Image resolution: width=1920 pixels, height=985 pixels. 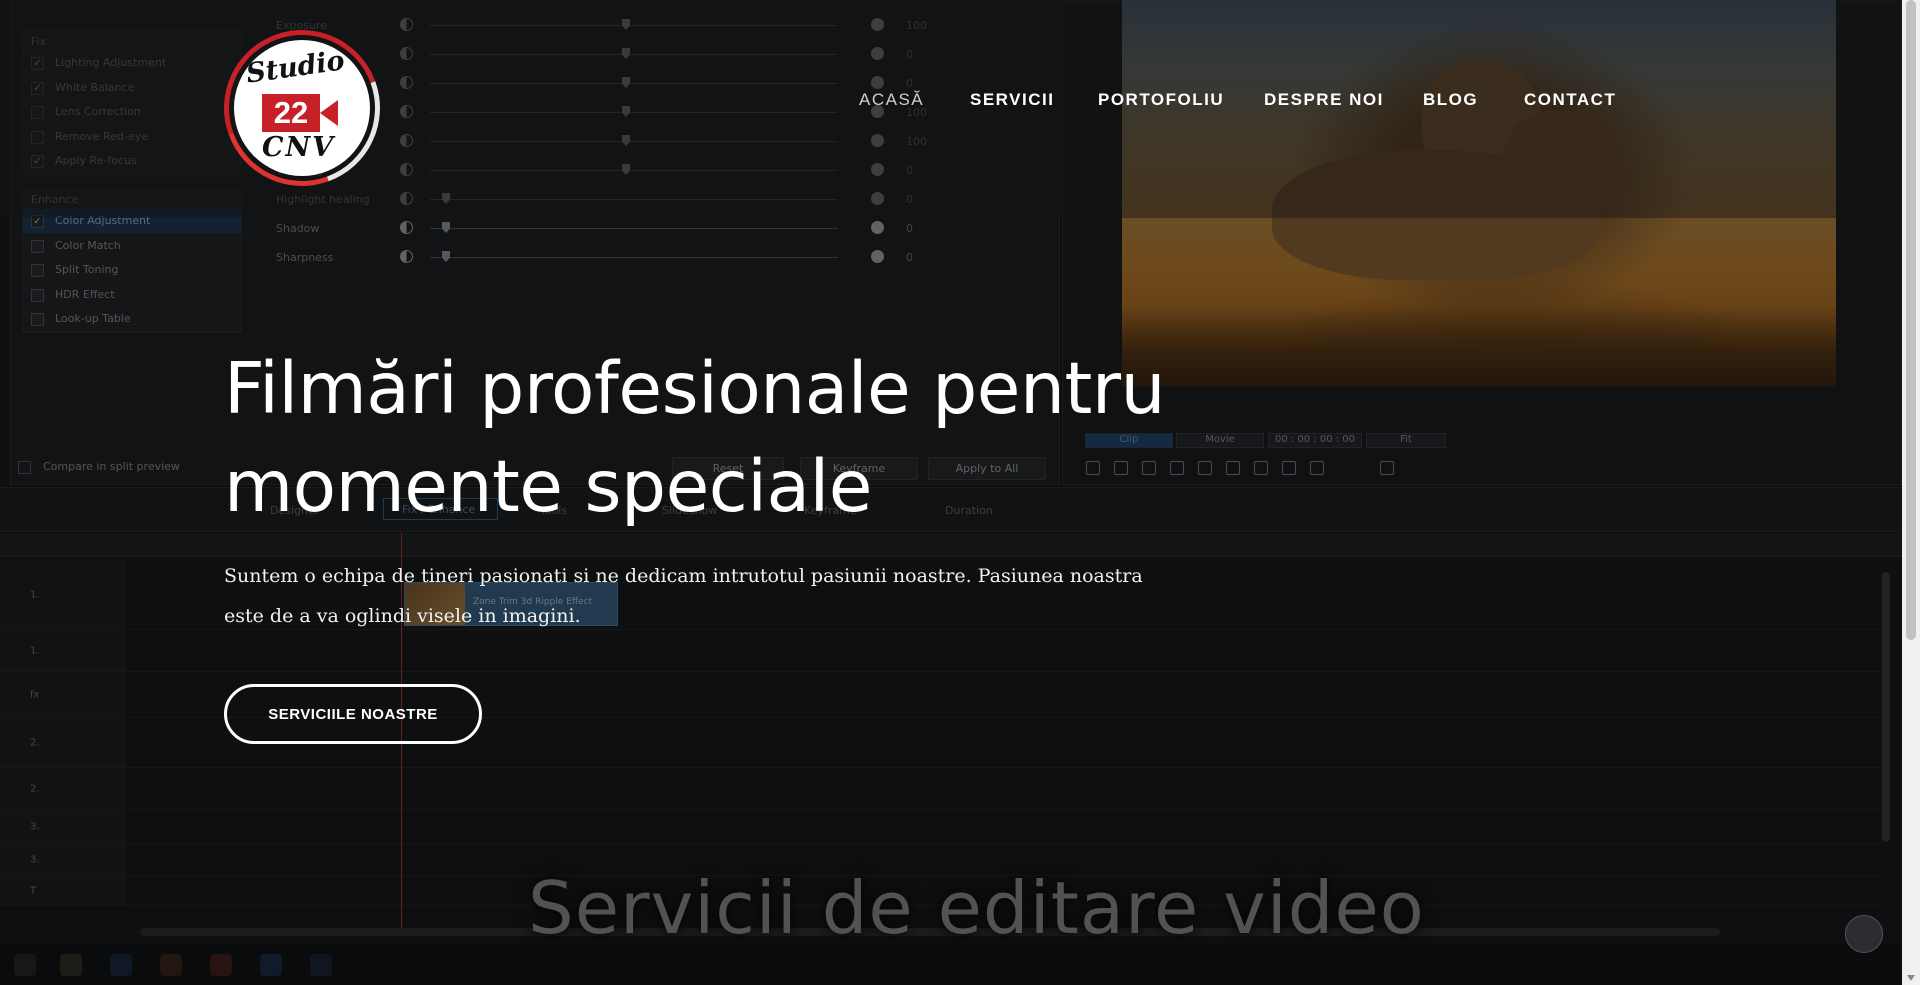 I want to click on page-scrollbar, so click(x=1911, y=492).